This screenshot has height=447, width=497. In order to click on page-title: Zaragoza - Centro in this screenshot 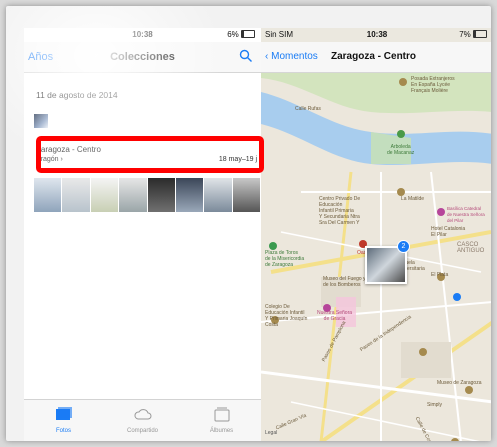, I will do `click(374, 56)`.